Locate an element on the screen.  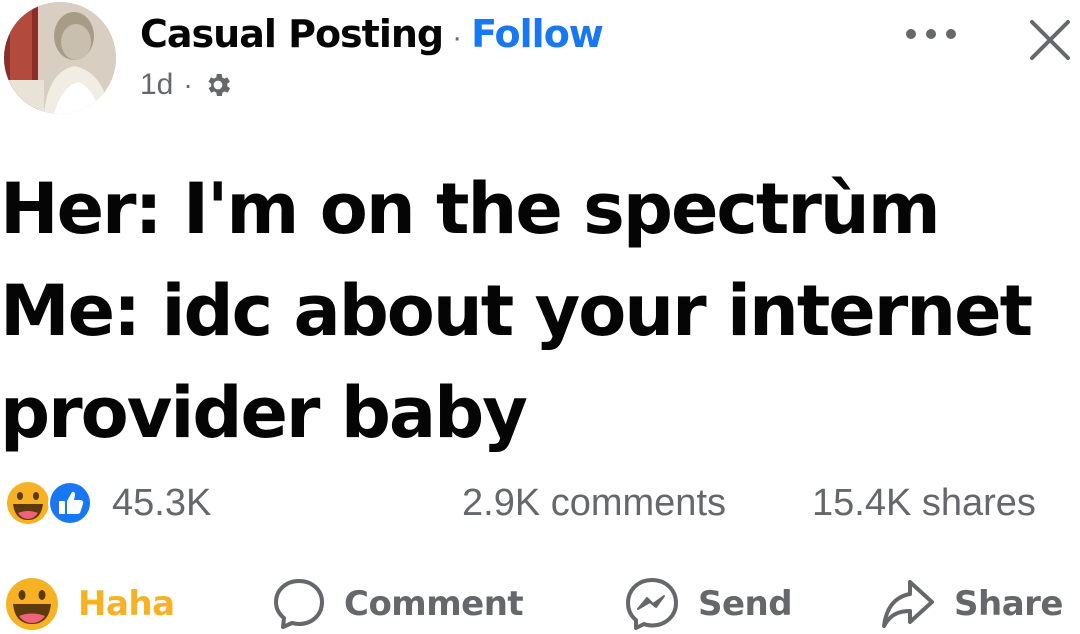
send-button: Send is located at coordinates (708, 604).